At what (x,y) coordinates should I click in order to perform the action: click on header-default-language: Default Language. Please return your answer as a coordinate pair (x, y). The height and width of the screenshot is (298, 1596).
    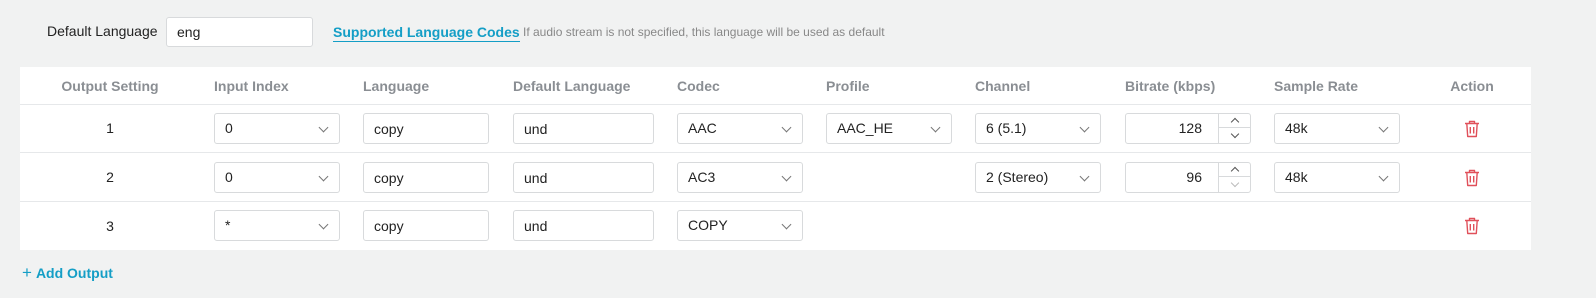
    Looking at the image, I should click on (572, 86).